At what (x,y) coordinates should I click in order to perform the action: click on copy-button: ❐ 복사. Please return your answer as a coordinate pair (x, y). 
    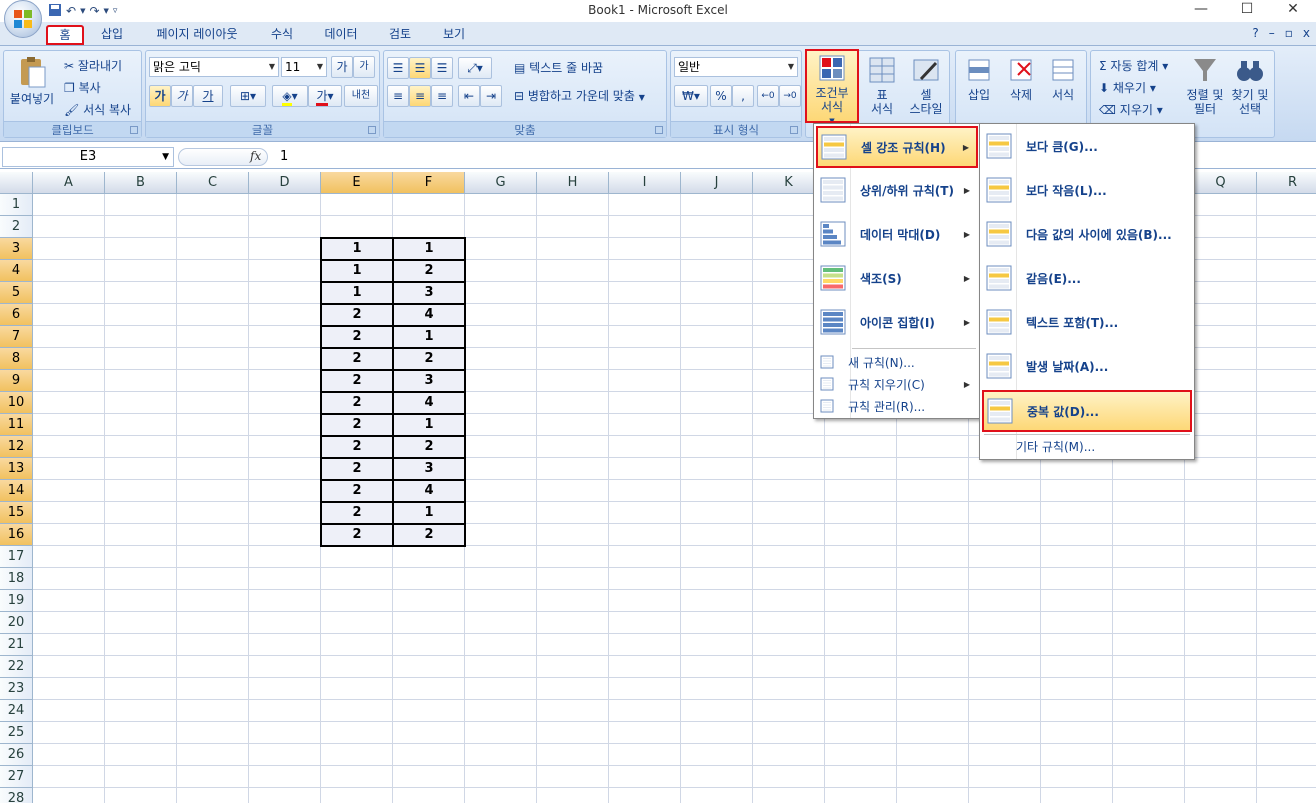
    Looking at the image, I should click on (82, 87).